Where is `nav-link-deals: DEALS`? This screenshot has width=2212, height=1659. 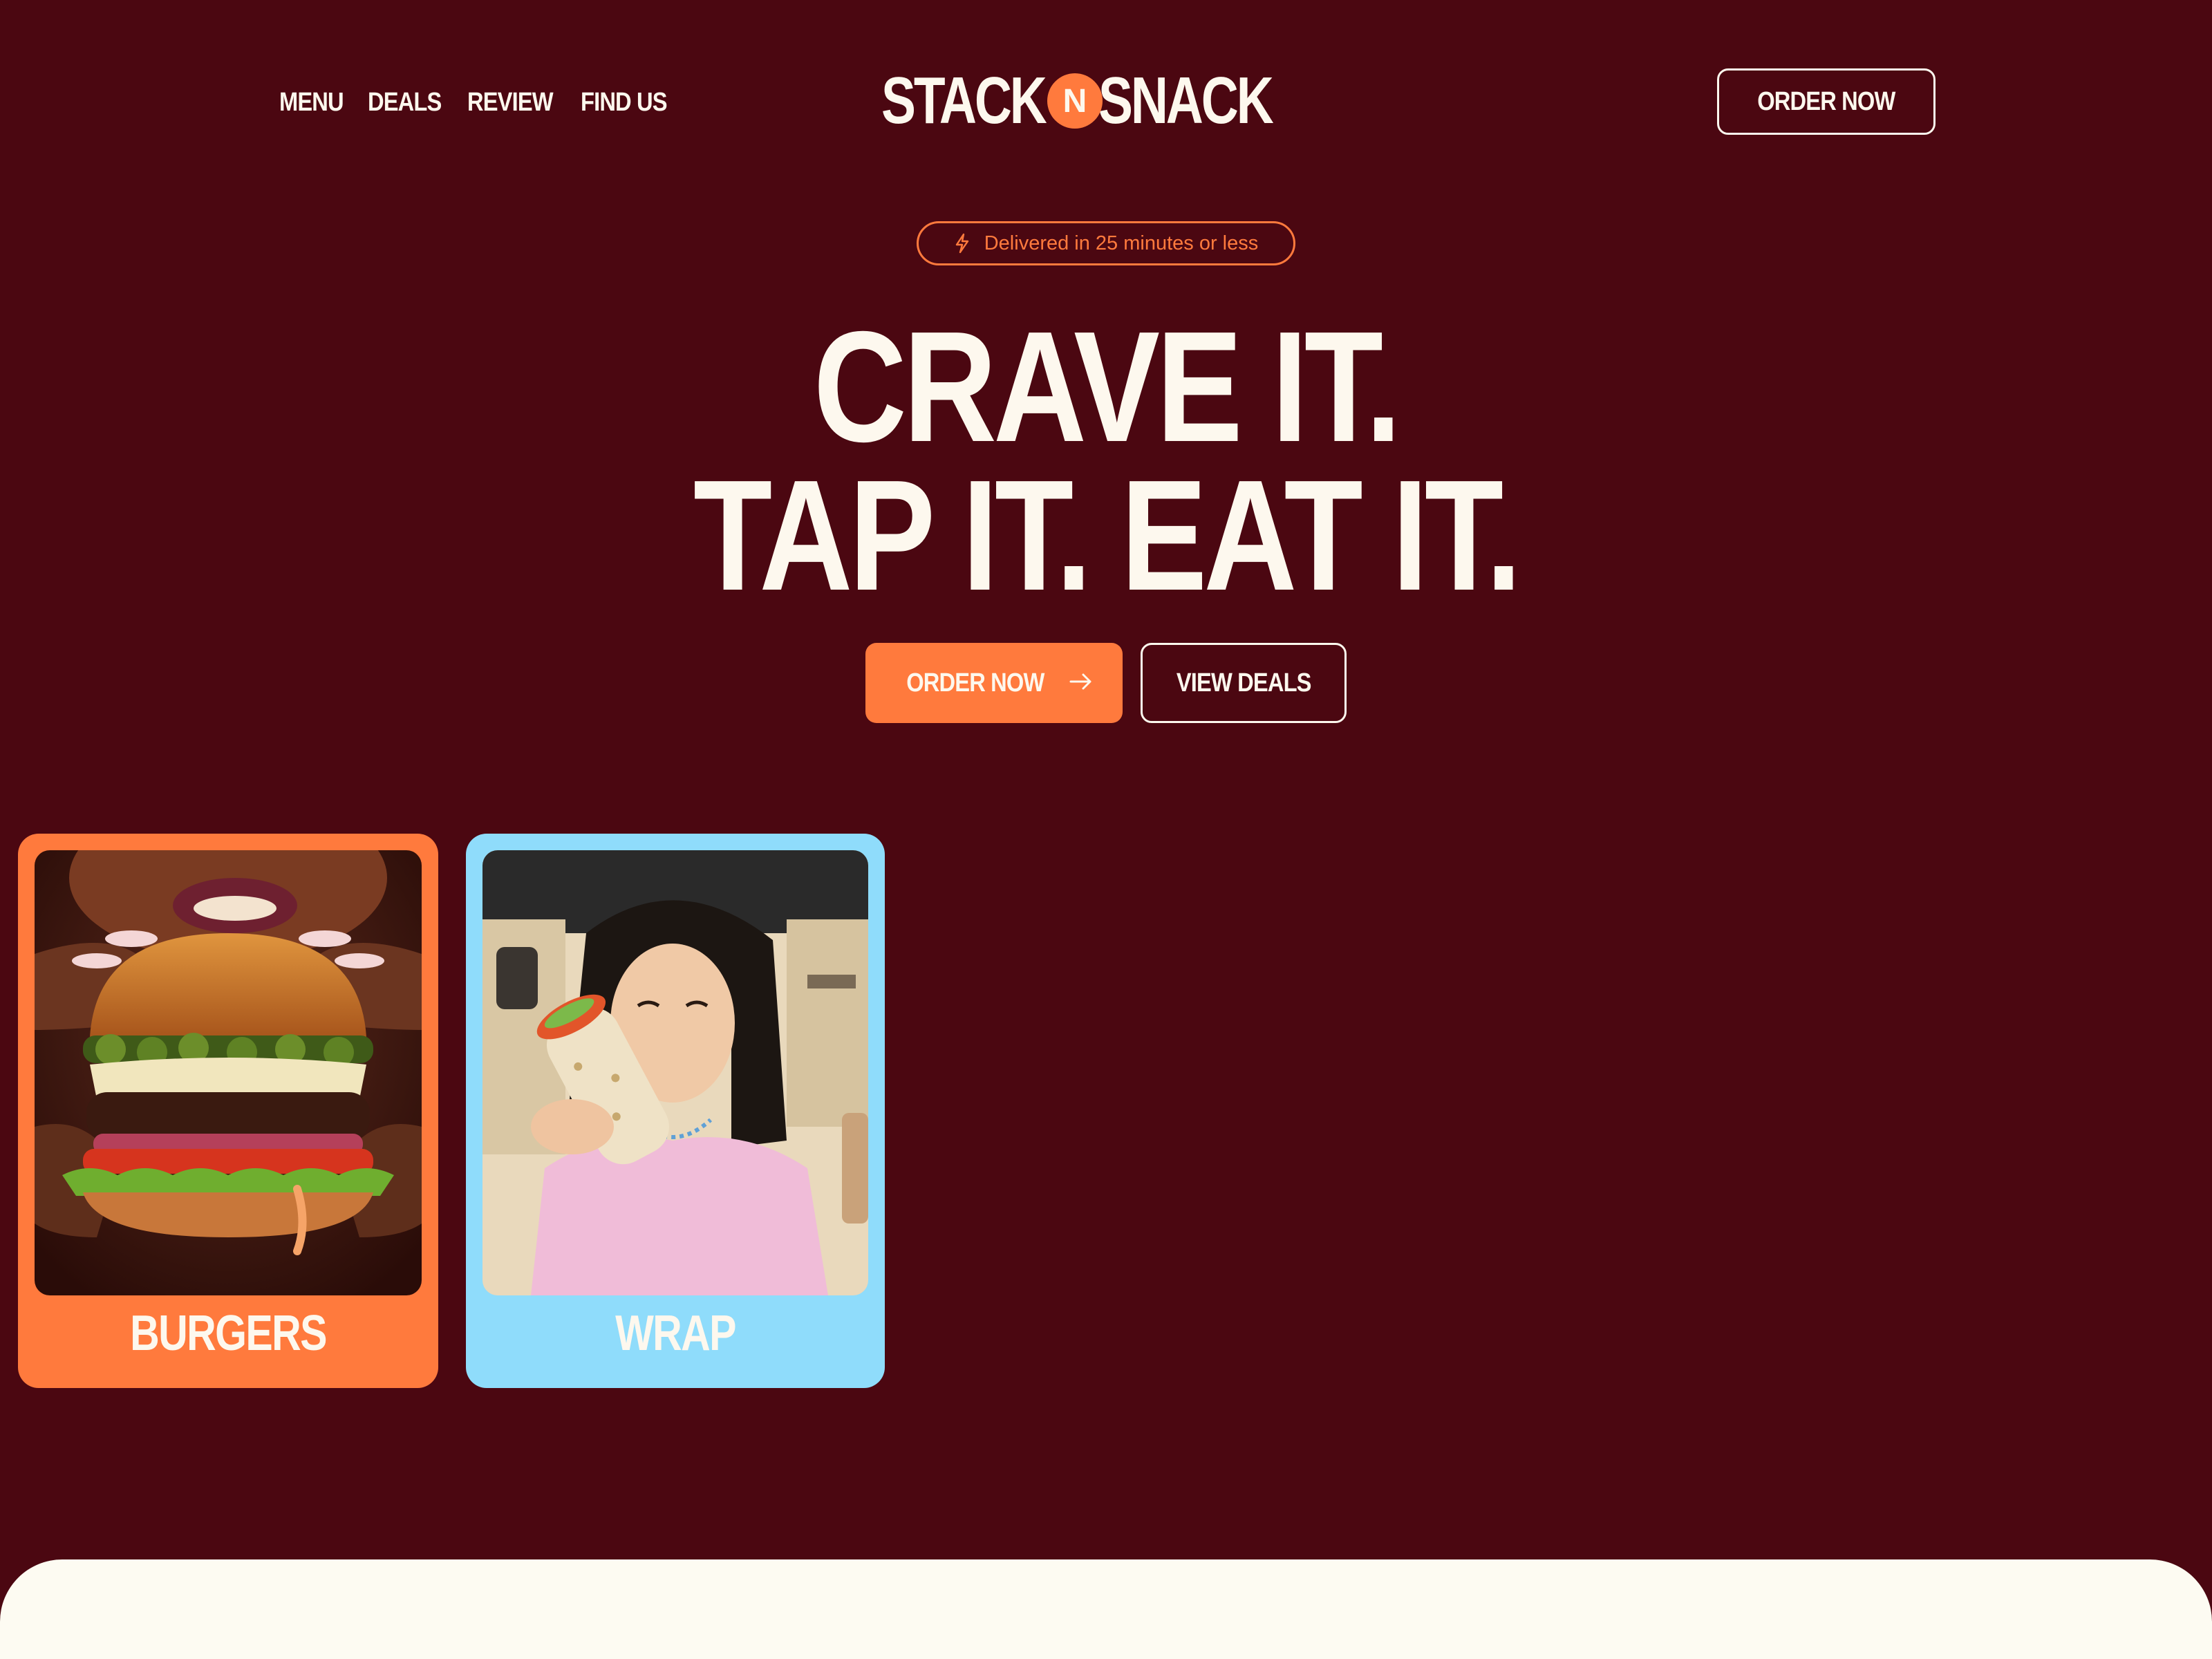
nav-link-deals: DEALS is located at coordinates (405, 103).